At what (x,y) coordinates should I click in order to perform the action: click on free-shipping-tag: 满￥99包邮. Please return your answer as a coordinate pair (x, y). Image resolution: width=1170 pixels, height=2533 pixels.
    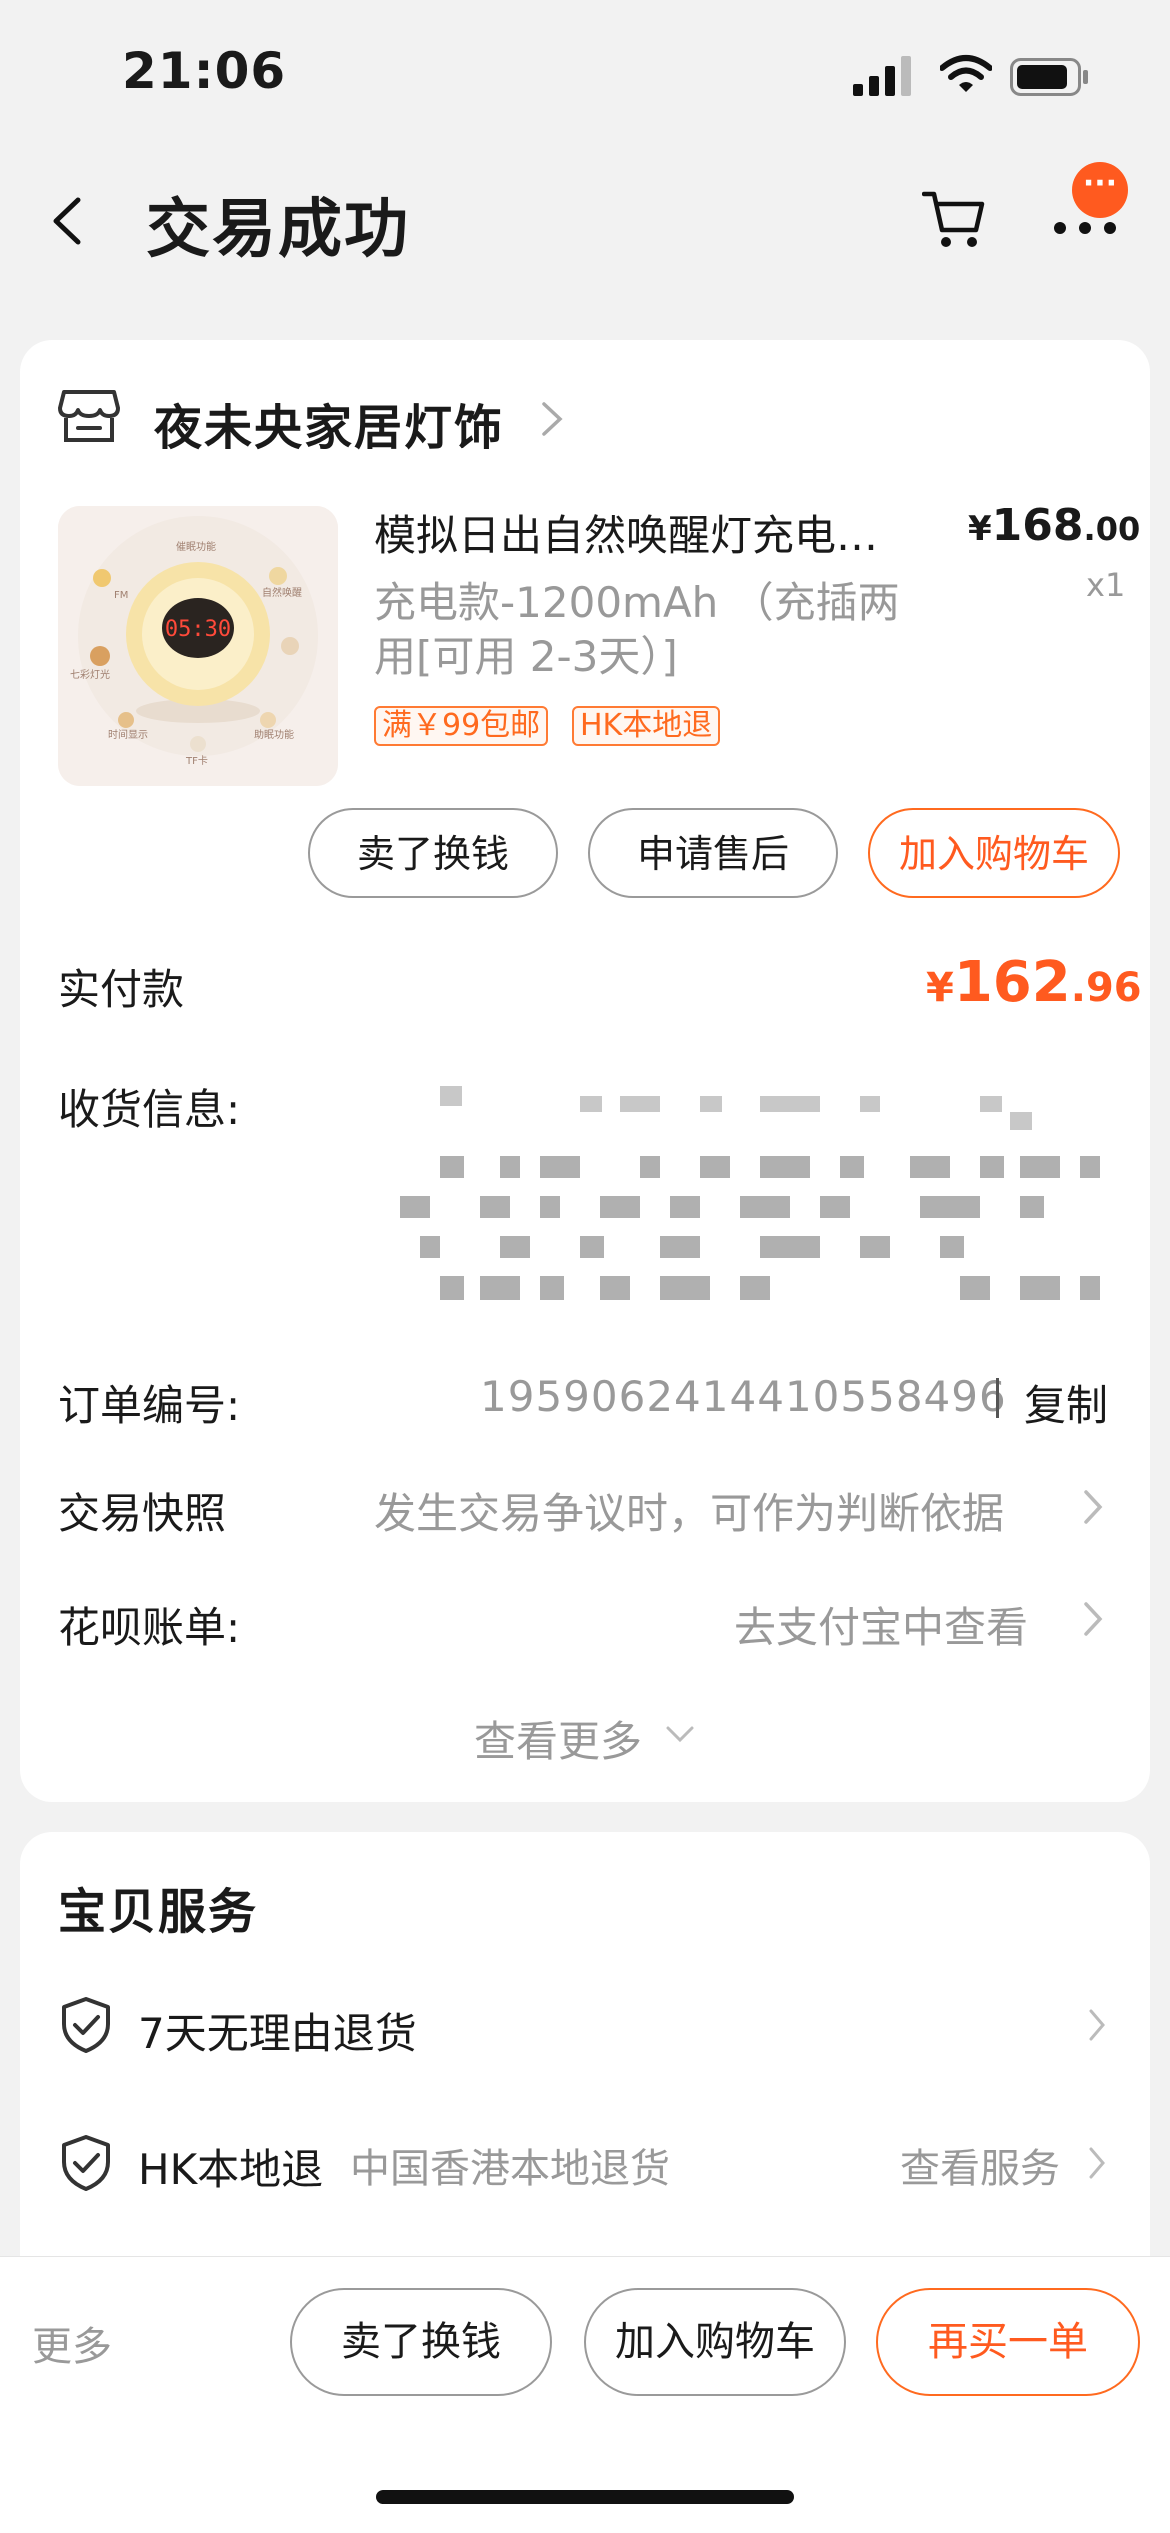
    Looking at the image, I should click on (461, 726).